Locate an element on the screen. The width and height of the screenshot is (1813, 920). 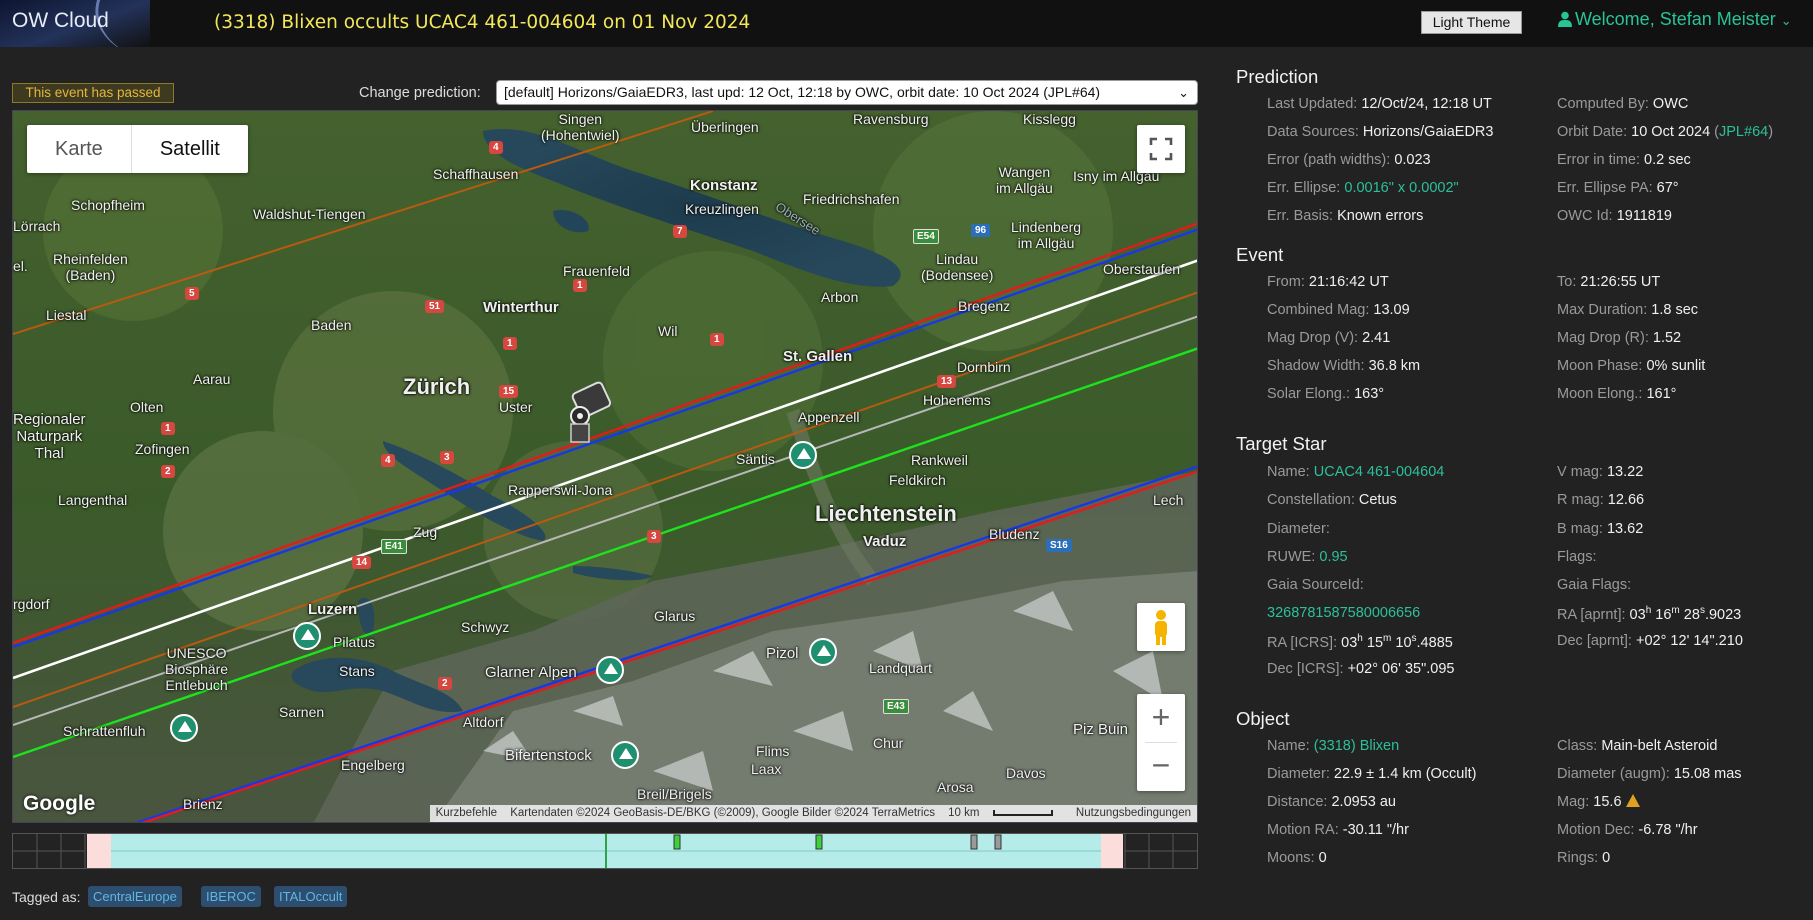
tag-centraleurope: CentralEurope is located at coordinates (135, 896).